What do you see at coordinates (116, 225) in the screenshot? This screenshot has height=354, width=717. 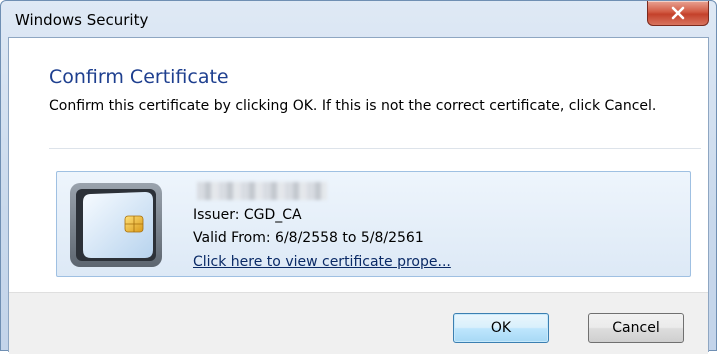 I see `smart-card-icon` at bounding box center [116, 225].